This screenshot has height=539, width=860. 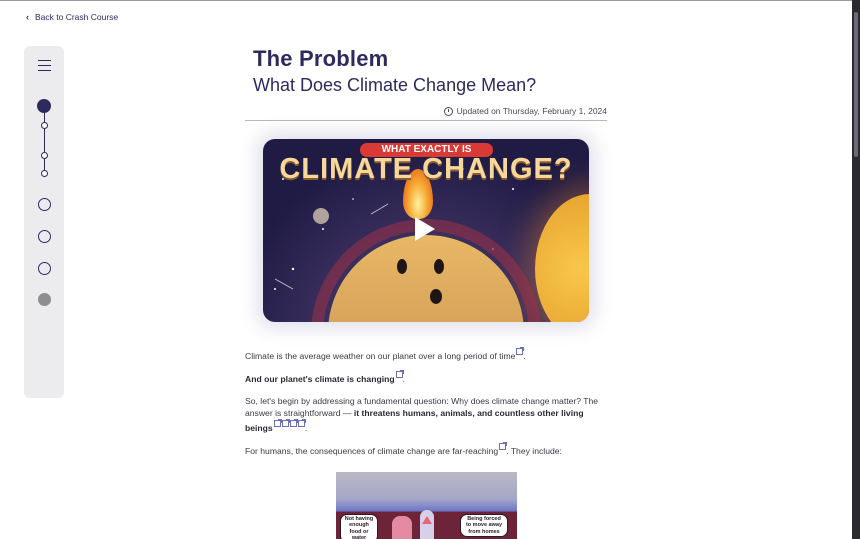 I want to click on clock-icon, so click(x=448, y=111).